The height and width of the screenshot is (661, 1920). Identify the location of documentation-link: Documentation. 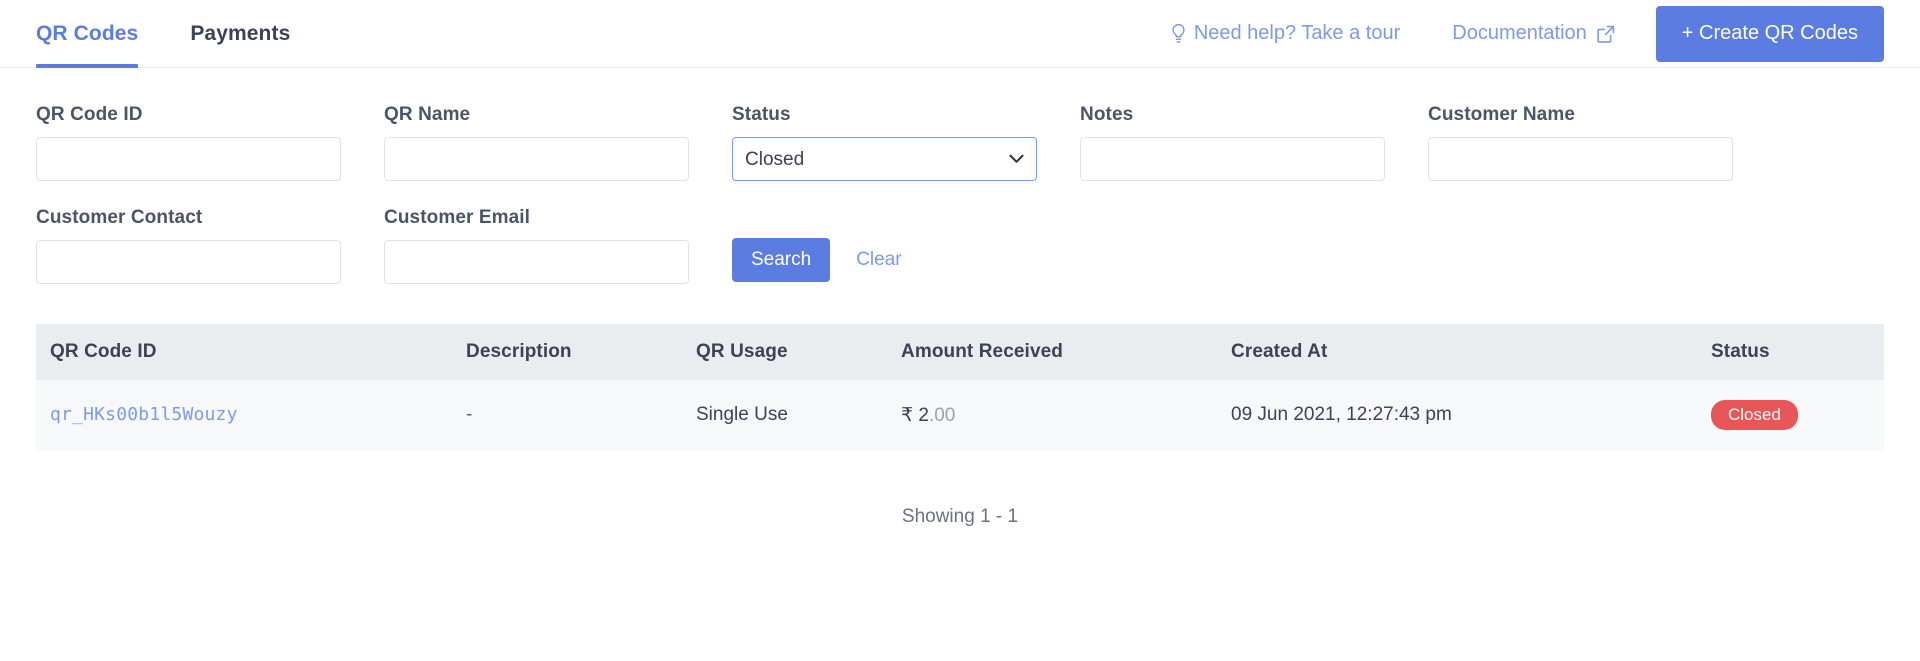
(1534, 33).